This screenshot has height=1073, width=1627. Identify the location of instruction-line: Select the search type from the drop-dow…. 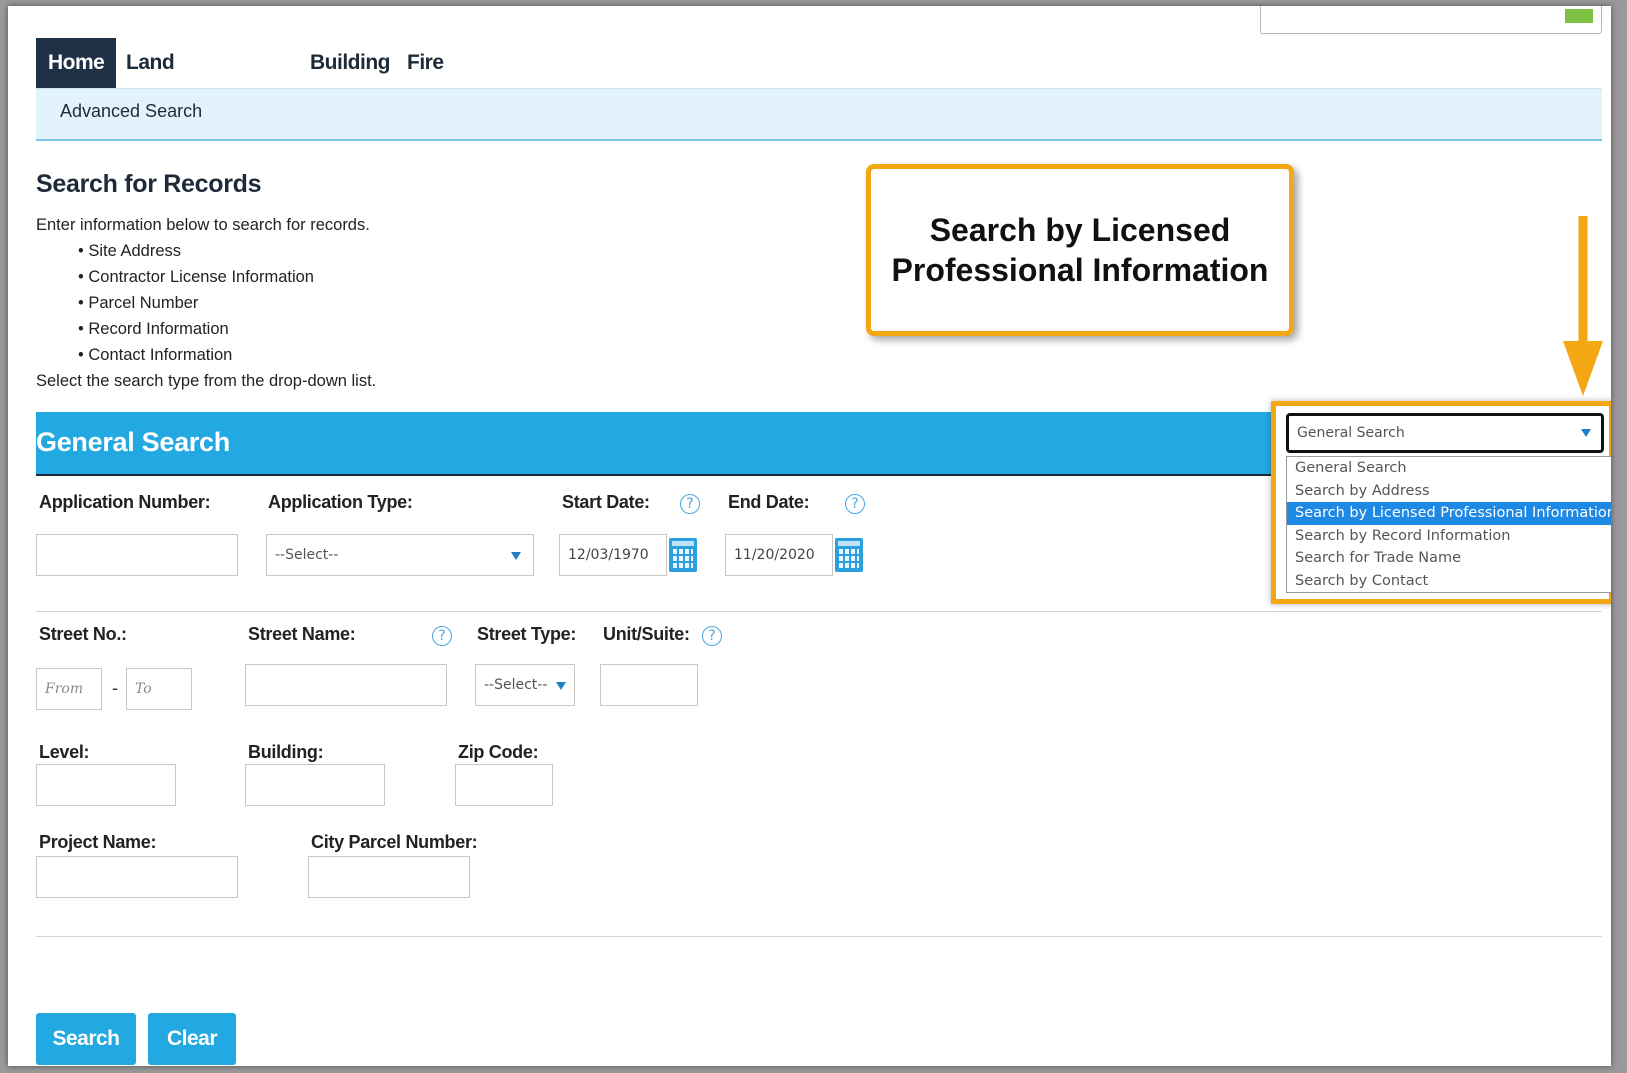
(206, 381).